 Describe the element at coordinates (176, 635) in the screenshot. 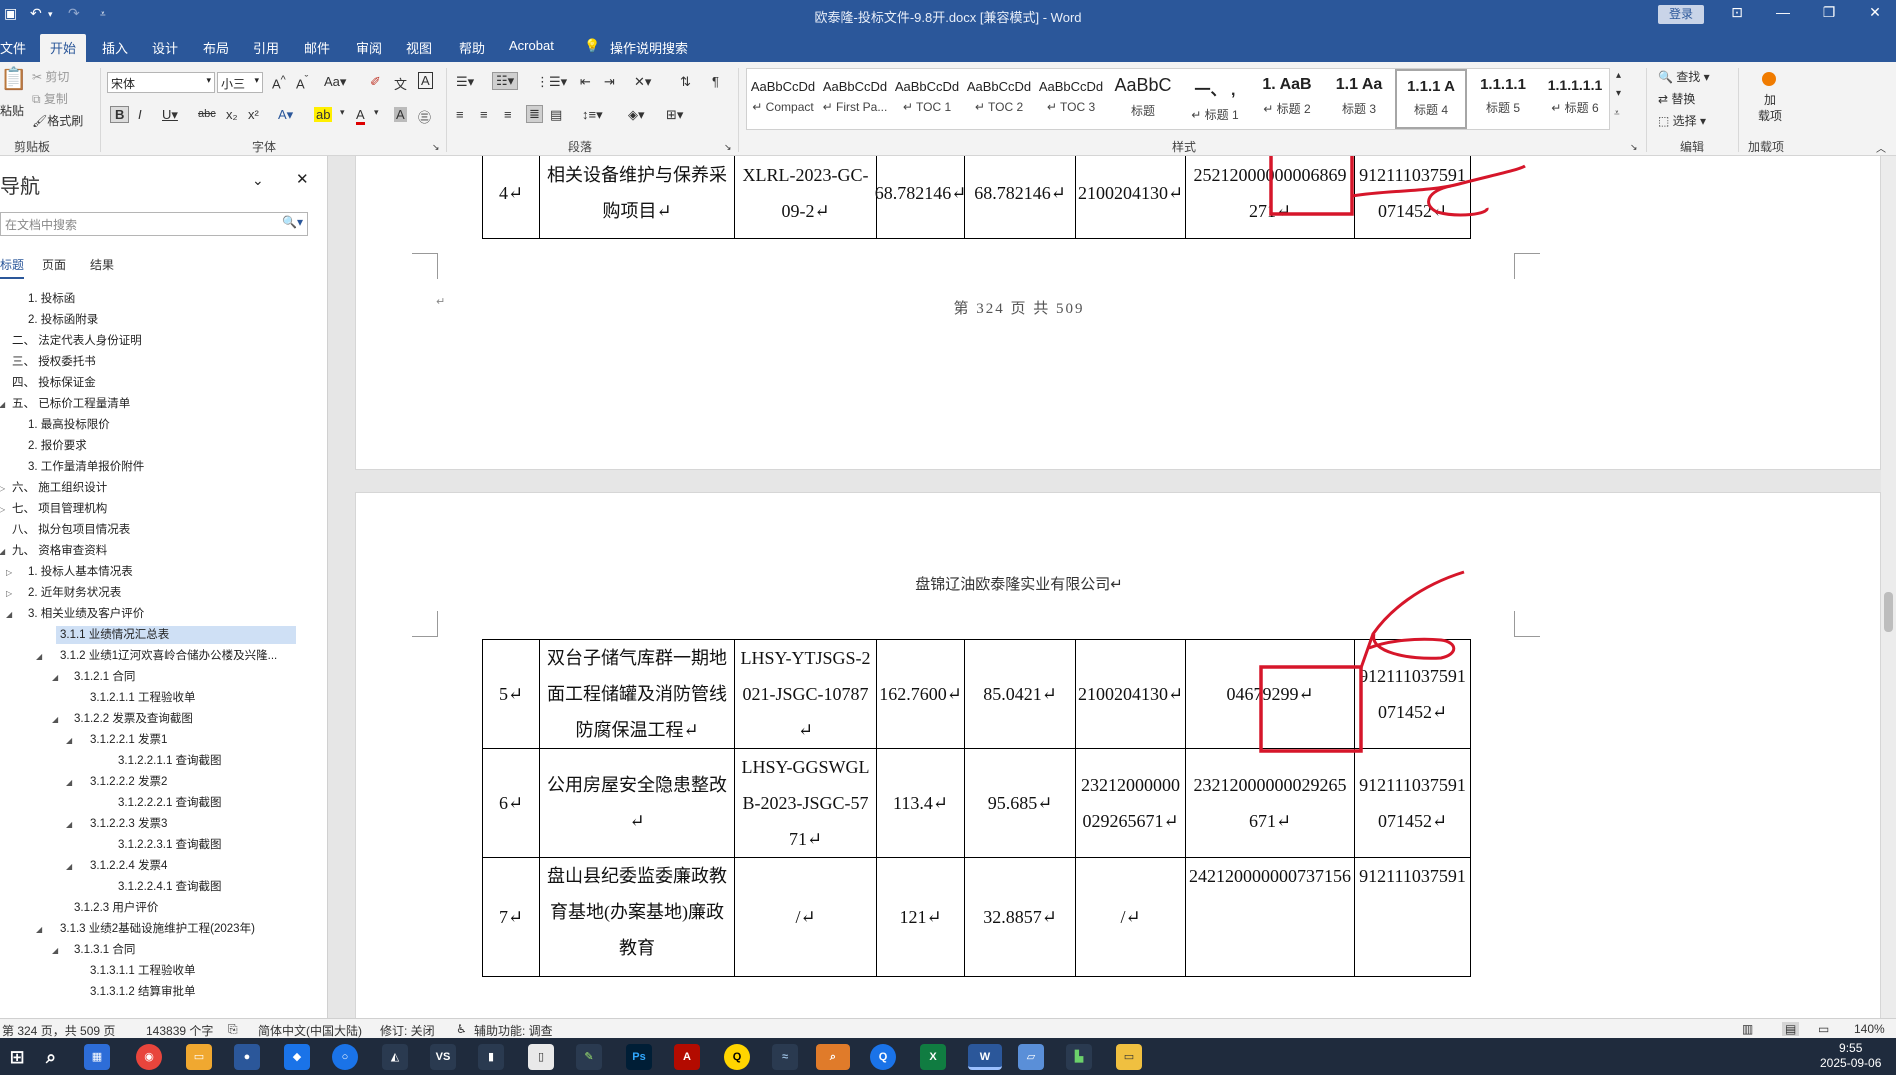

I see `nav-heading-item: 3.1.1 业绩情况汇总表` at that location.